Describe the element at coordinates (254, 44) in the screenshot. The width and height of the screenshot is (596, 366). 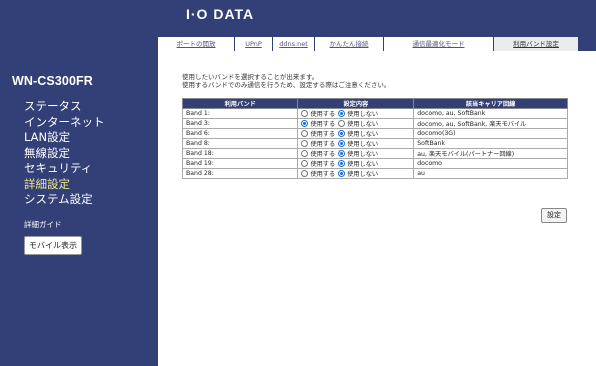
I see `tab-upnp: UPnP` at that location.